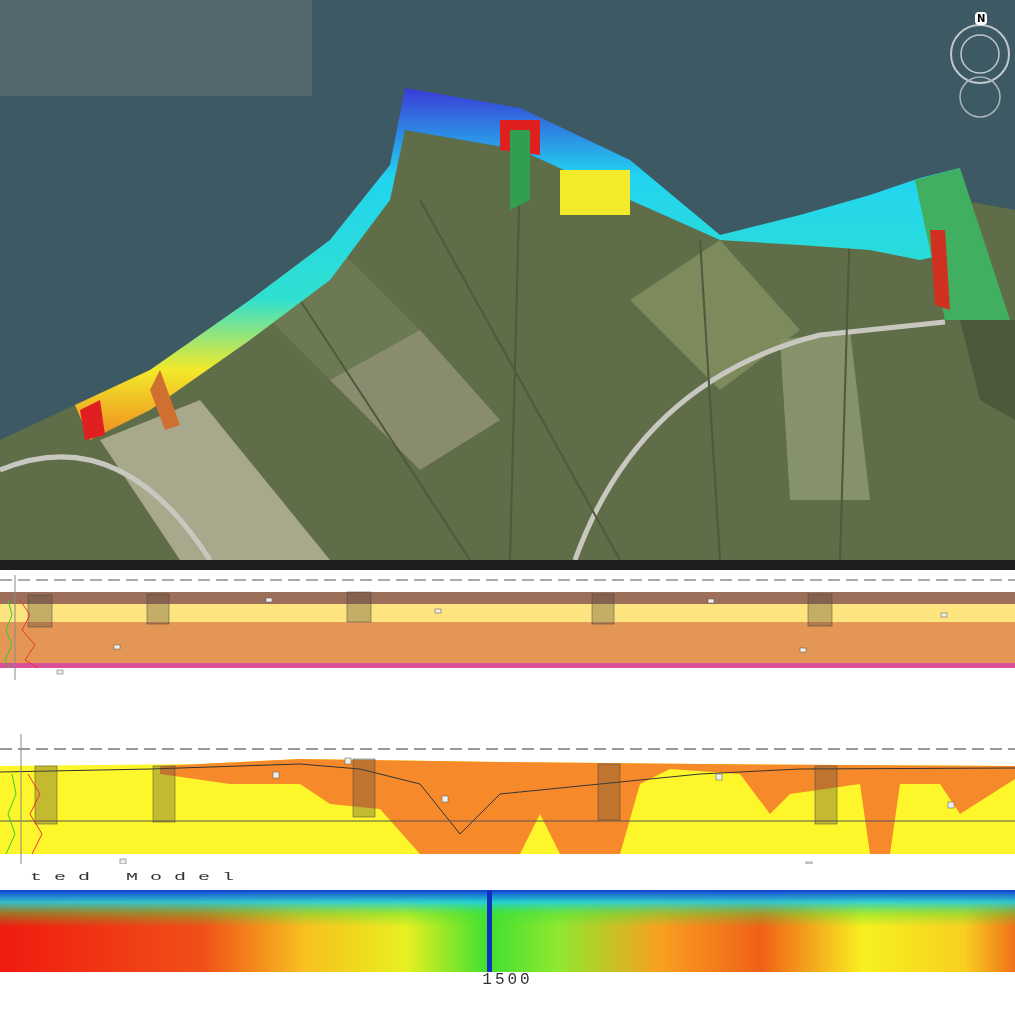 This screenshot has height=1015, width=1015. I want to click on axis-tick-label: 1500, so click(507, 980).